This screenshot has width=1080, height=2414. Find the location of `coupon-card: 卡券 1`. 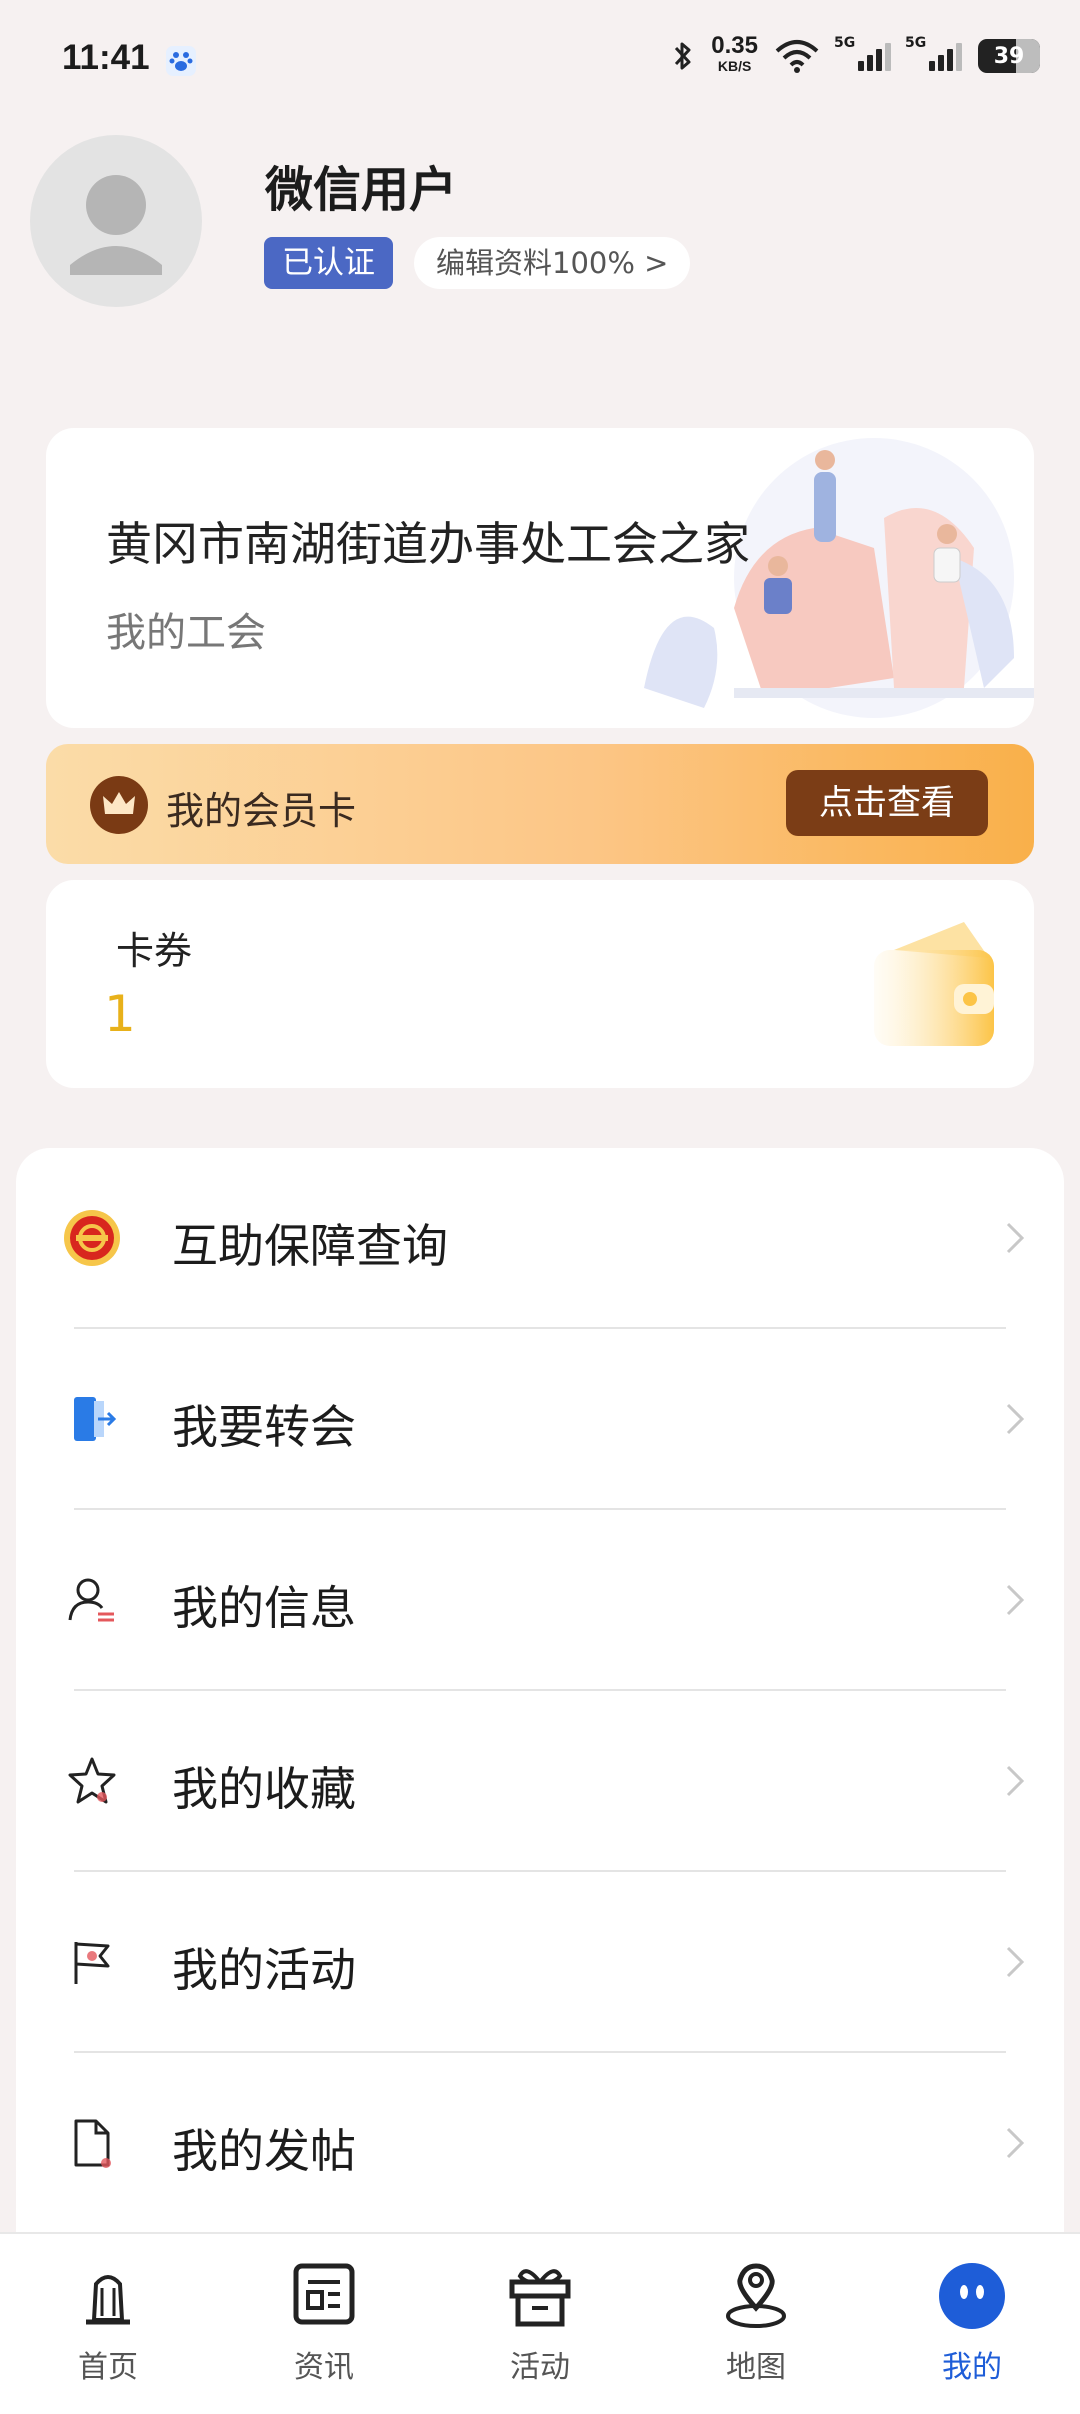

coupon-card: 卡券 1 is located at coordinates (540, 984).